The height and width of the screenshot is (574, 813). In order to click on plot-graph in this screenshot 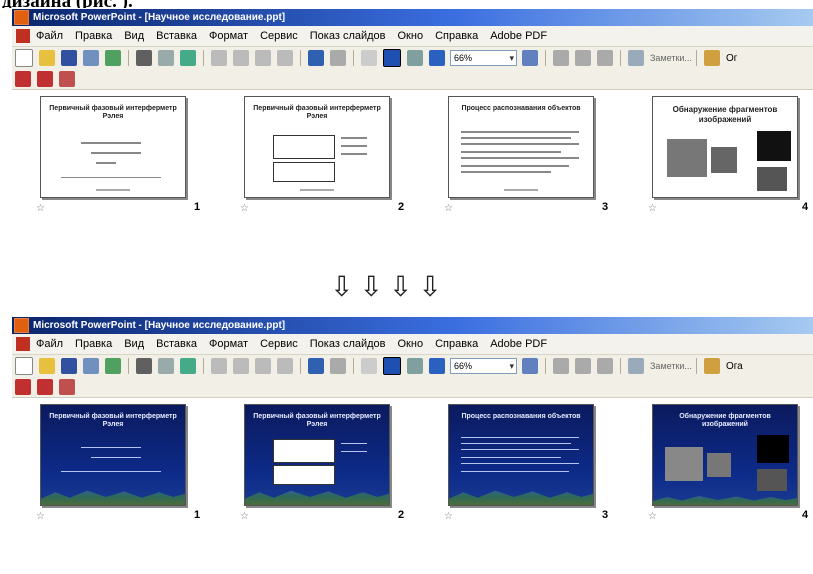, I will do `click(304, 147)`.